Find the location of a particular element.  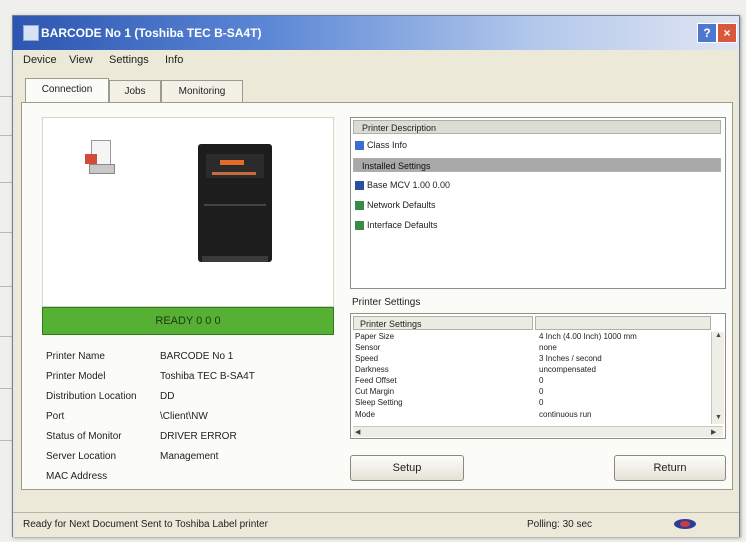

setup-button: Setup is located at coordinates (407, 468).